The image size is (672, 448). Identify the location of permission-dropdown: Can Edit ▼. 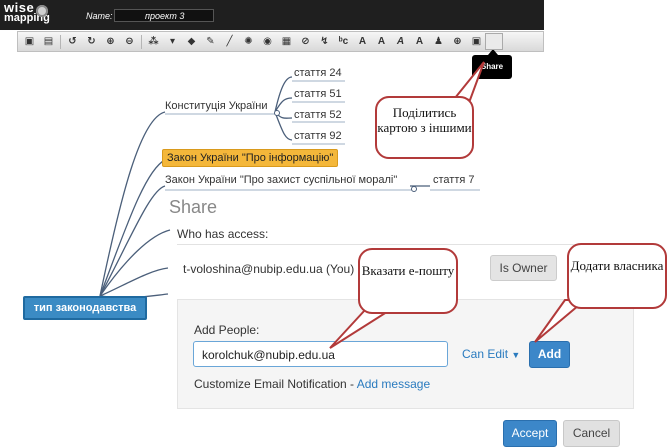
(491, 354).